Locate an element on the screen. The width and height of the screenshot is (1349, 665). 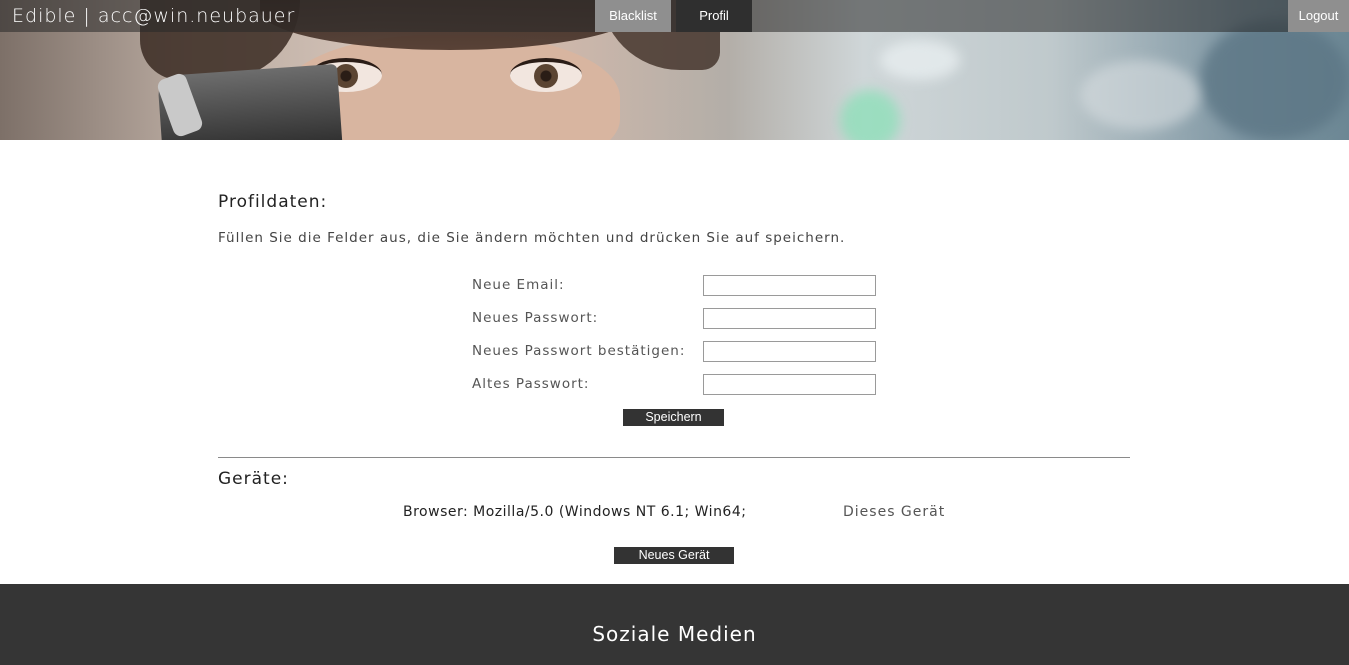
save-button: Speichern is located at coordinates (673, 417).